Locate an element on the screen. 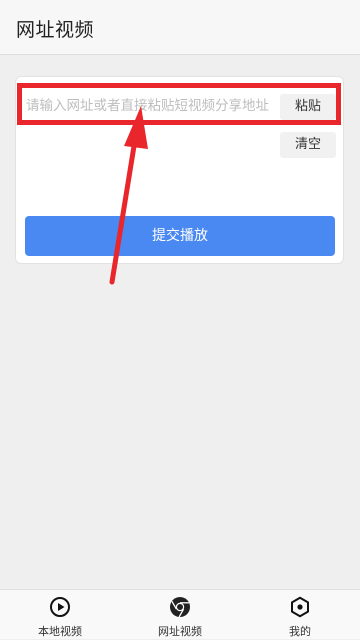 The image size is (360, 640). nav-item-local-video: 本地视频 is located at coordinates (60, 615).